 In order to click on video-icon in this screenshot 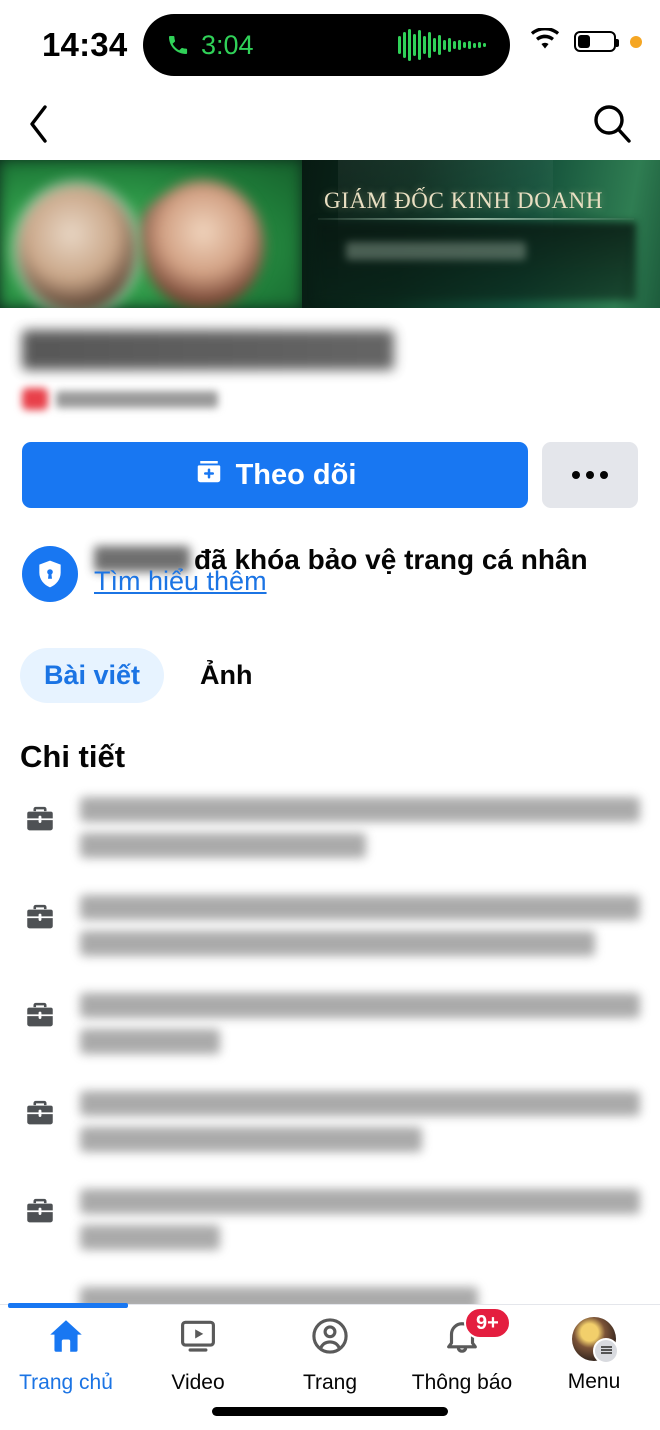, I will do `click(198, 1338)`.